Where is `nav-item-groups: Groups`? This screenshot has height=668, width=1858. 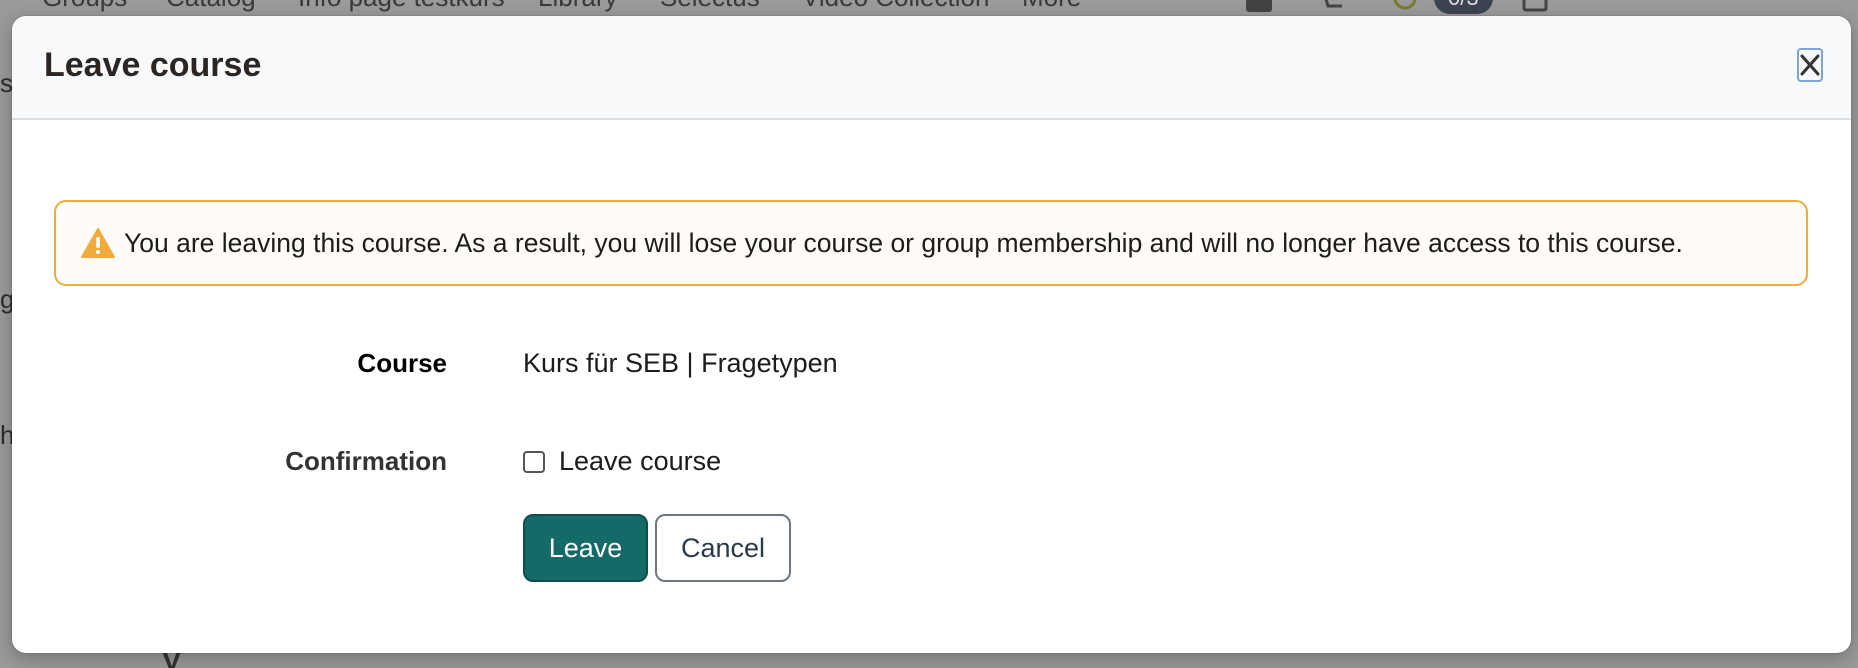
nav-item-groups: Groups is located at coordinates (84, 6).